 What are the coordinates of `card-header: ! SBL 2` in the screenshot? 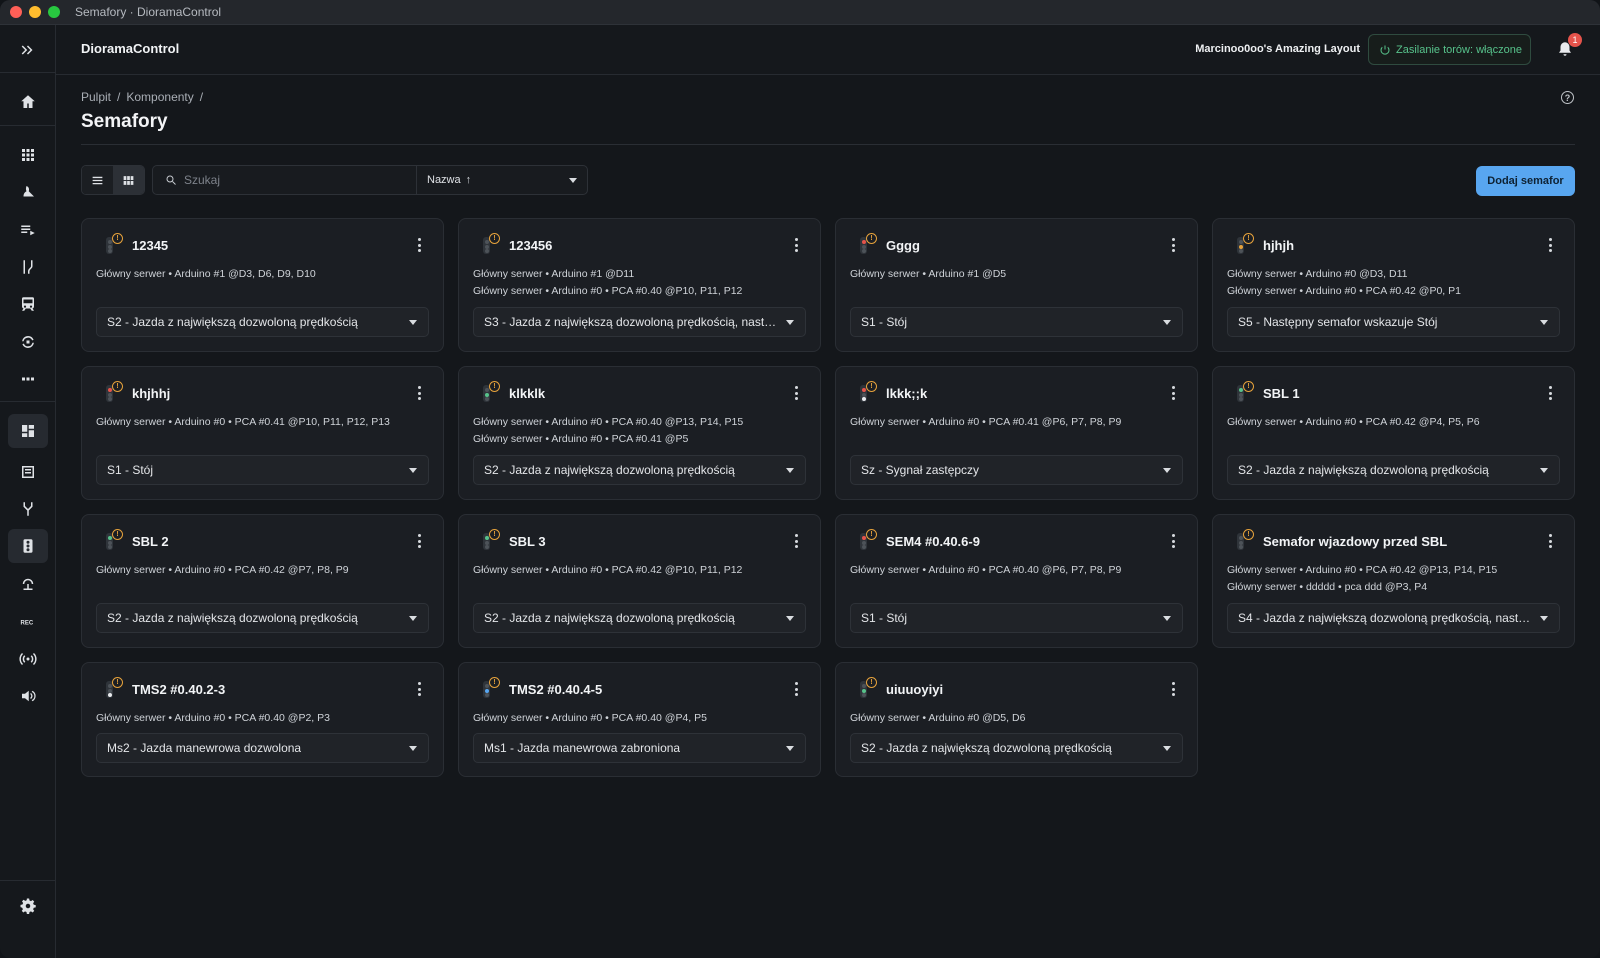 It's located at (135, 541).